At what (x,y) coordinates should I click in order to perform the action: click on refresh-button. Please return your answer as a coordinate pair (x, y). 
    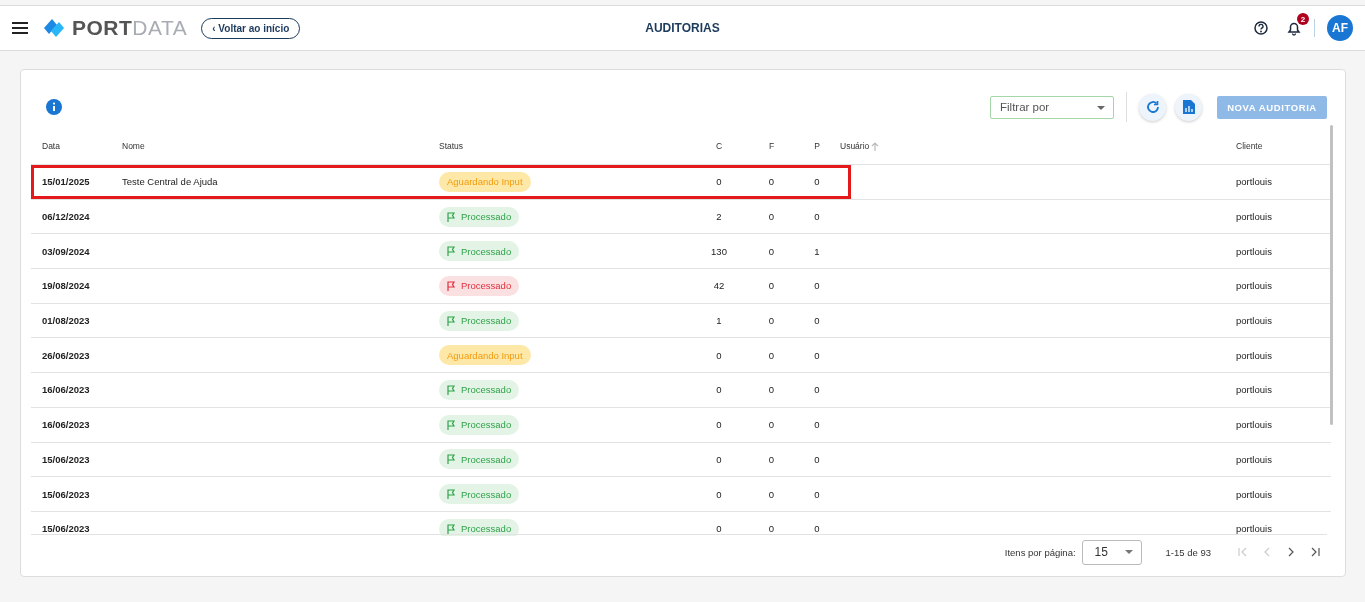
    Looking at the image, I should click on (1152, 107).